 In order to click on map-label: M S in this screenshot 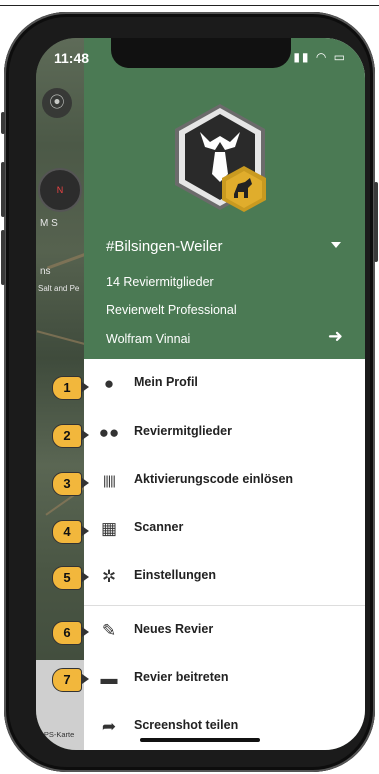, I will do `click(49, 223)`.